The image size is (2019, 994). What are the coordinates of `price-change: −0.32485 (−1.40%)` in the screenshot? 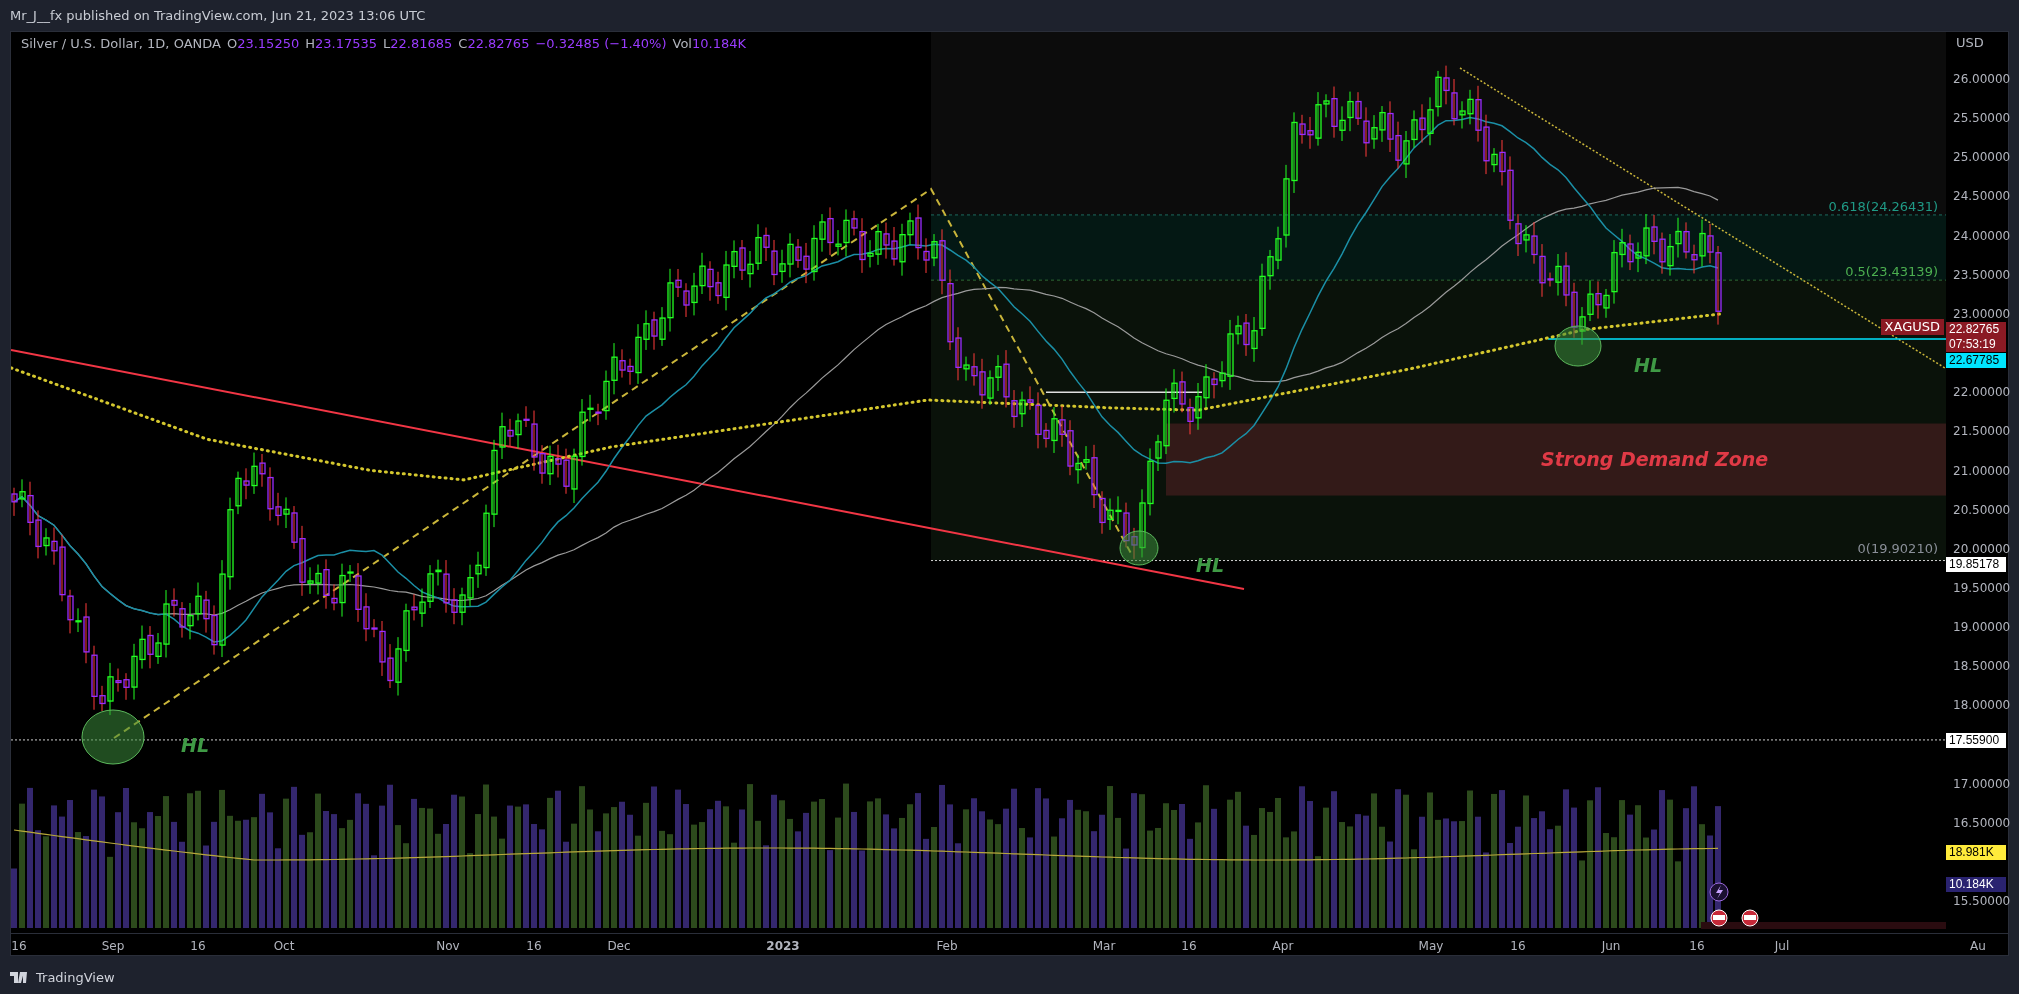 It's located at (601, 44).